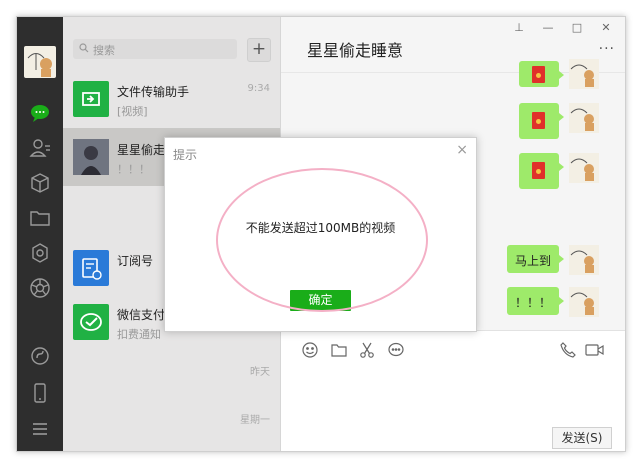 The width and height of the screenshot is (640, 467). Describe the element at coordinates (132, 111) in the screenshot. I see `chat-preview: [视频]` at that location.